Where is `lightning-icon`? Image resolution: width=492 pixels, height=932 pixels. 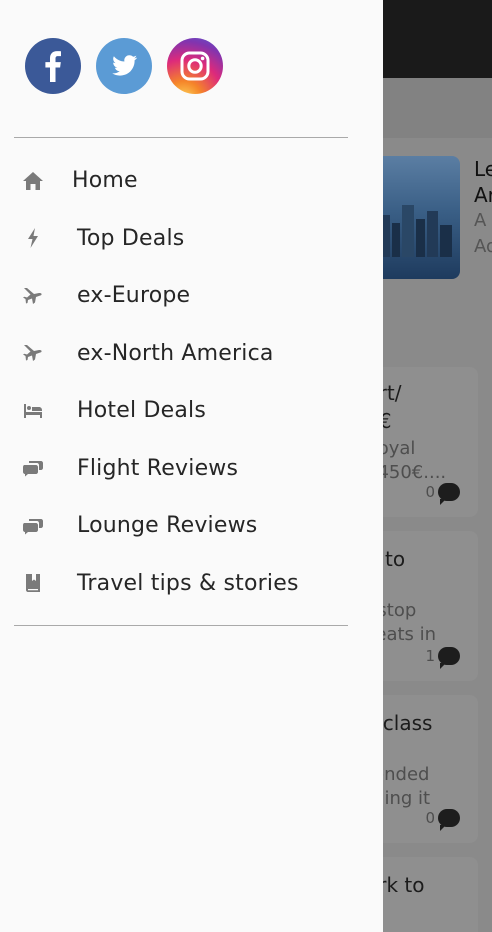
lightning-icon is located at coordinates (33, 238).